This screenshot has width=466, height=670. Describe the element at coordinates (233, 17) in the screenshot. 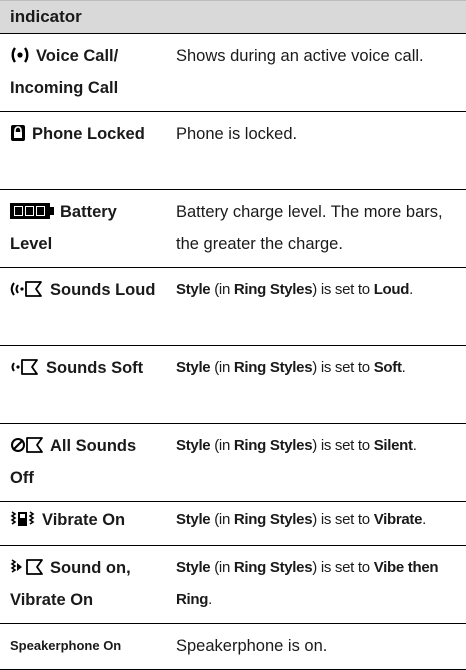

I see `table-header: indicator` at that location.